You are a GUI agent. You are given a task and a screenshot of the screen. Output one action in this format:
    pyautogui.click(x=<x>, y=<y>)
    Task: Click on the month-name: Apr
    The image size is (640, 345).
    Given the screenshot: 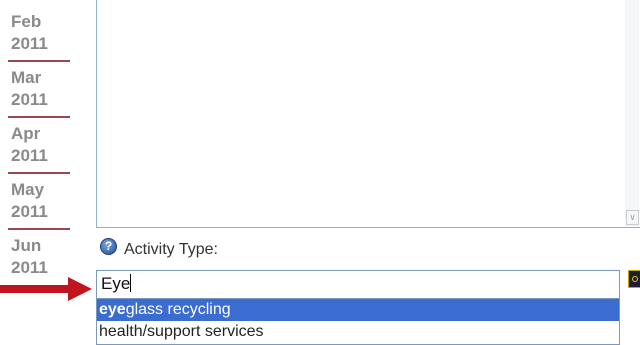 What is the action you would take?
    pyautogui.click(x=26, y=133)
    